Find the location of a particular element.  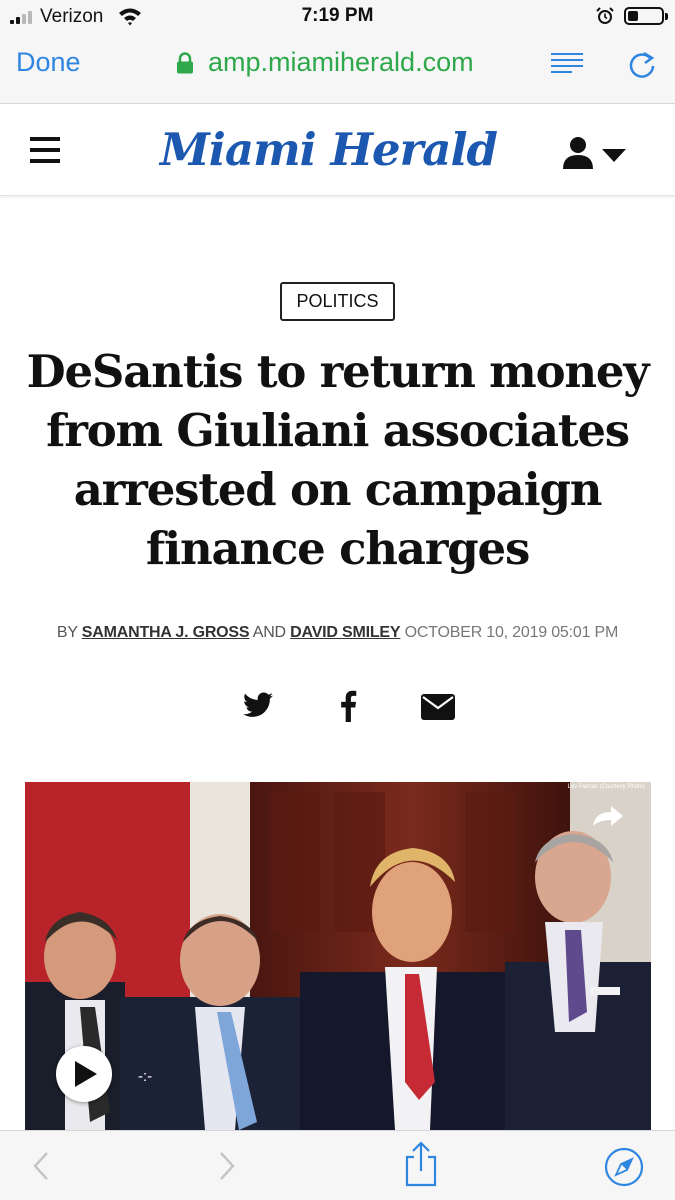

forward-icon is located at coordinates (227, 1168).